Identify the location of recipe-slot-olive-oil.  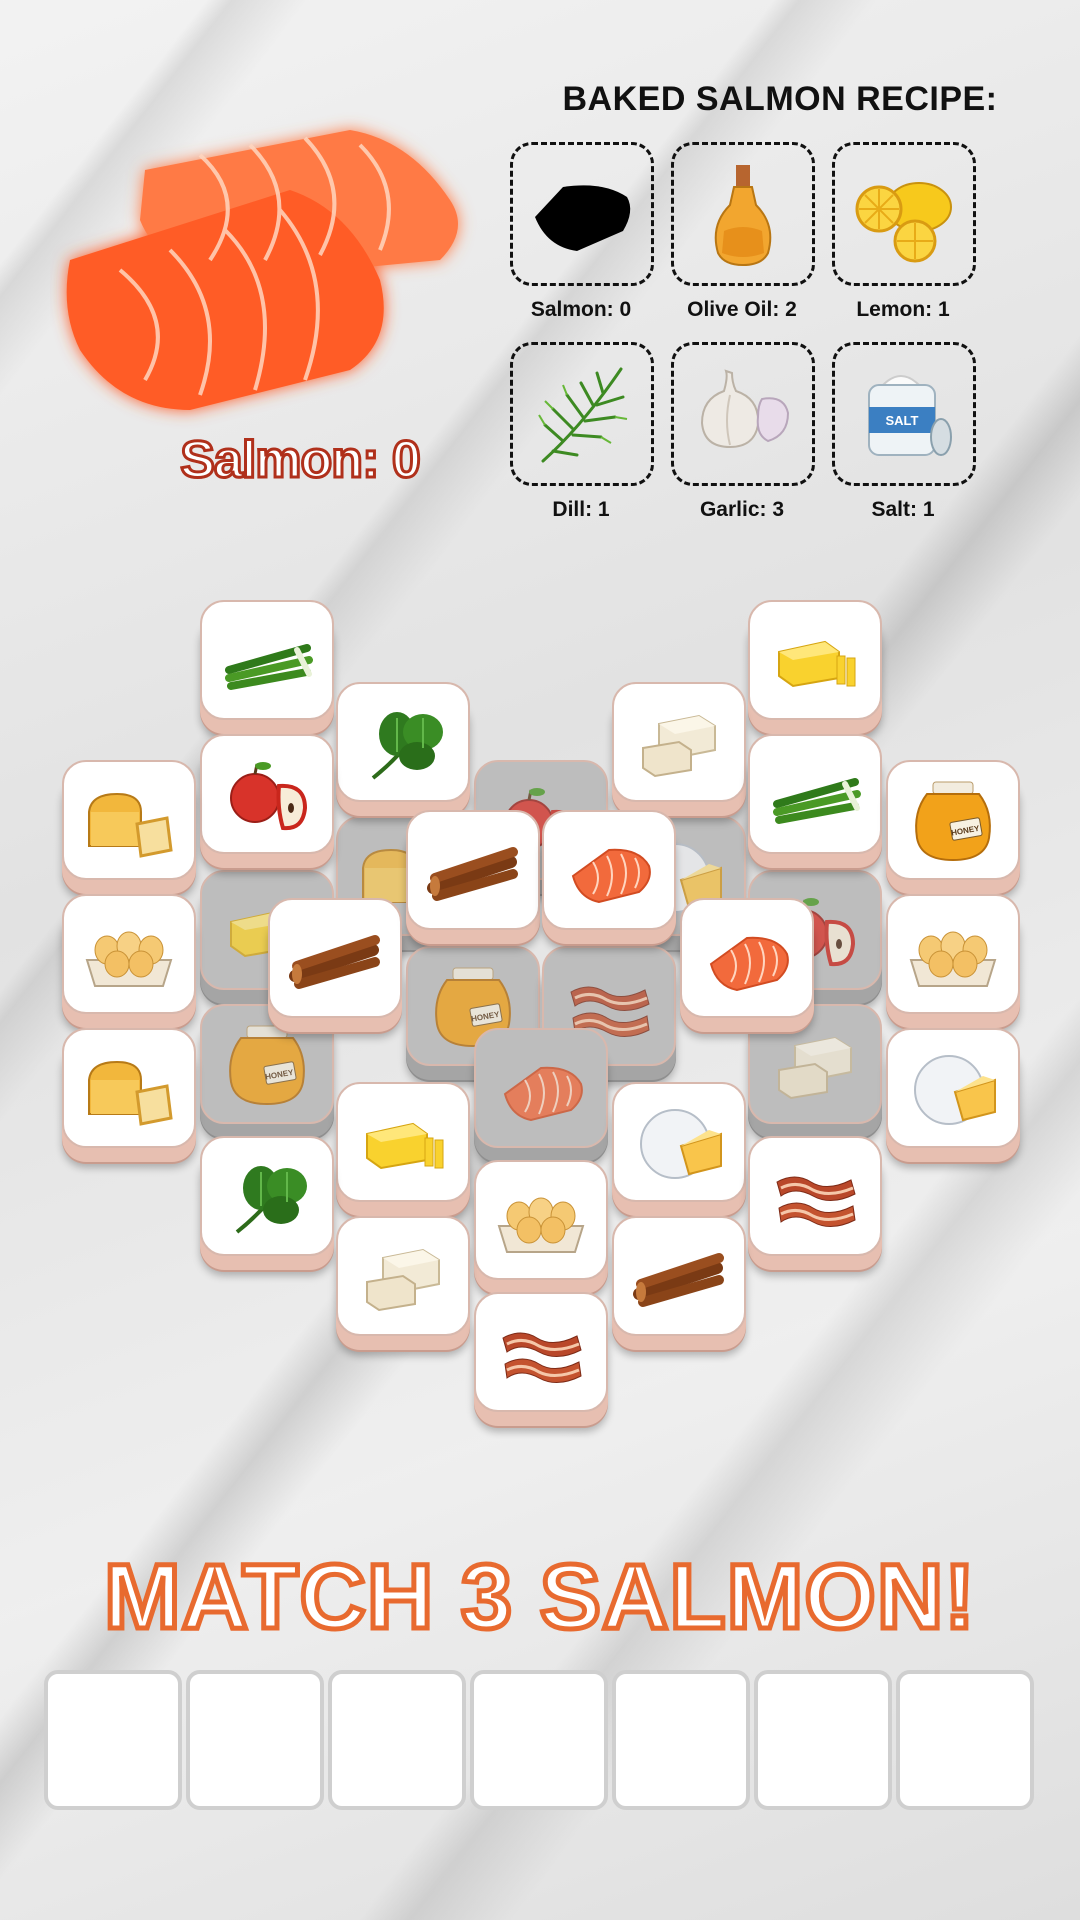
(743, 214).